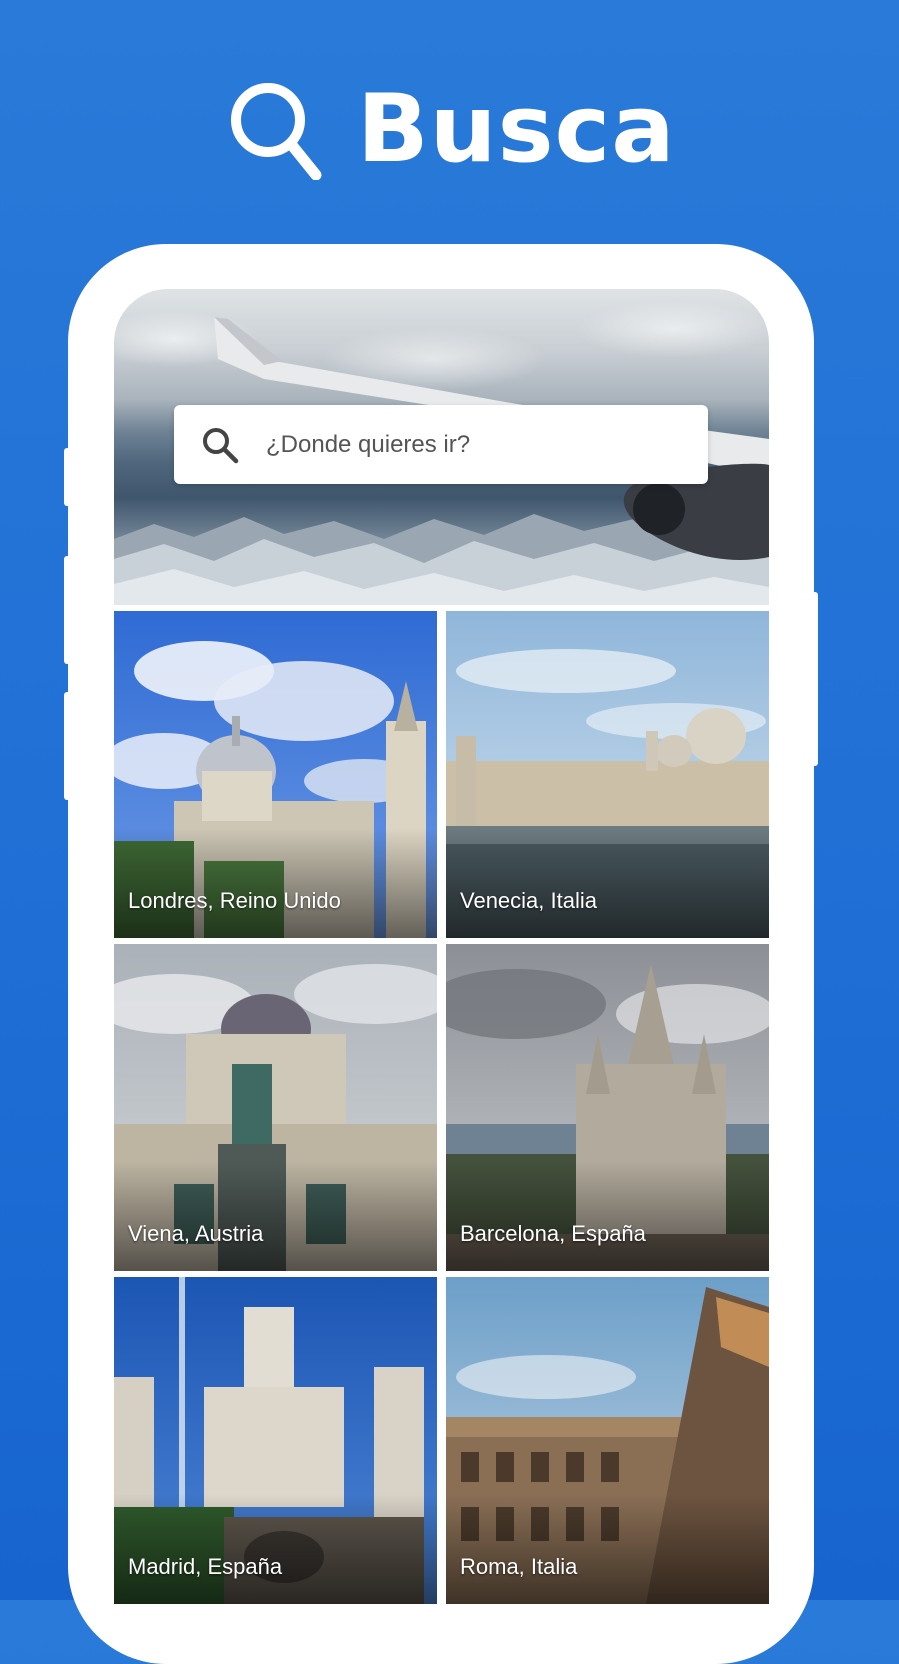 The image size is (899, 1664). What do you see at coordinates (553, 1233) in the screenshot?
I see `destination-label: Barcelona, España` at bounding box center [553, 1233].